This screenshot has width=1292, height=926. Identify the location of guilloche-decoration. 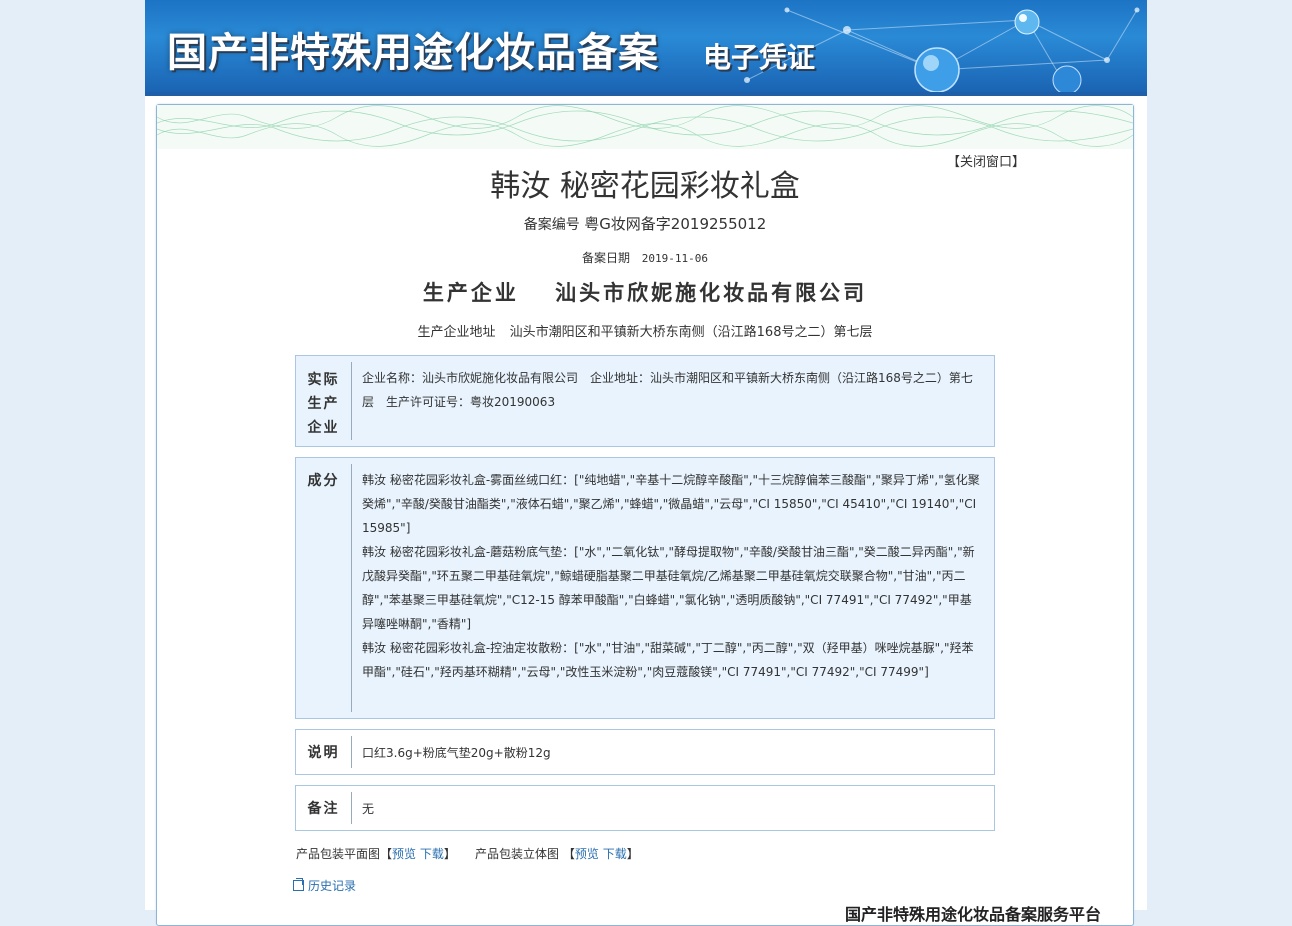
(645, 127).